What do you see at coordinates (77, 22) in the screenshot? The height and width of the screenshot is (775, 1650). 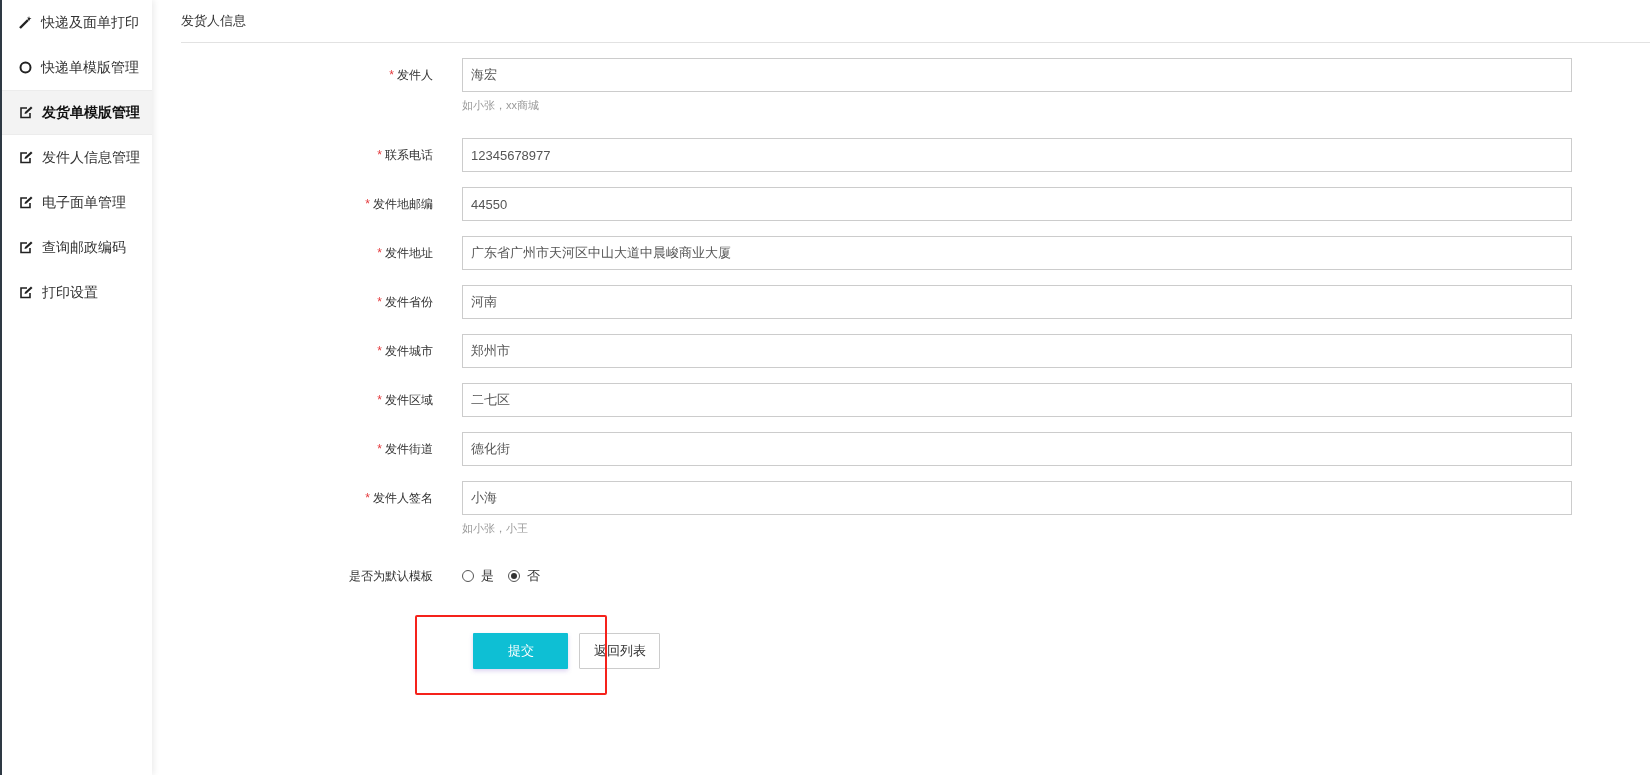 I see `sidebar-item: 快递及面单打印` at bounding box center [77, 22].